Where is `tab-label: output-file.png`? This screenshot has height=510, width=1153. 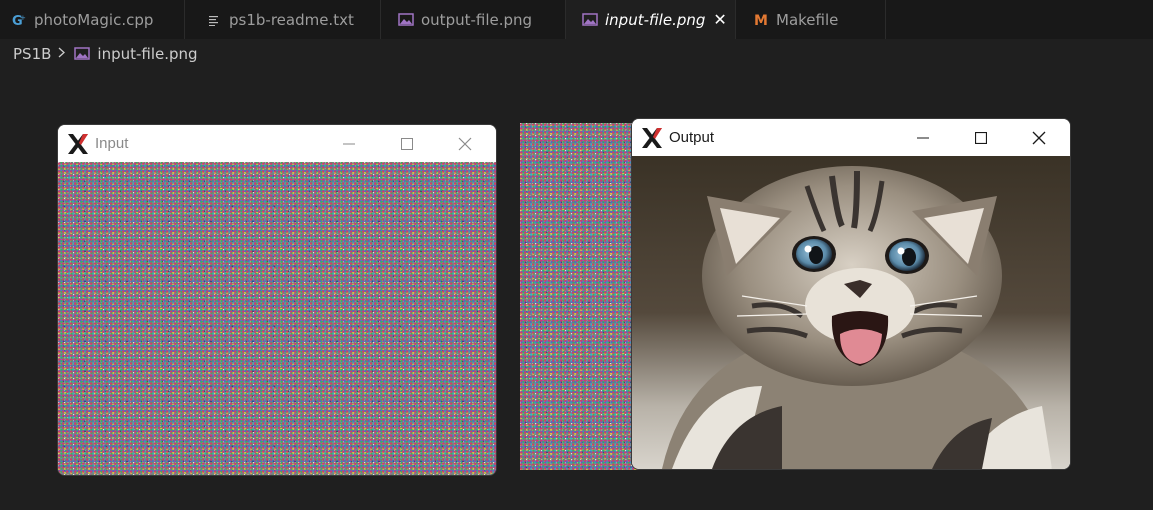
tab-label: output-file.png is located at coordinates (477, 19).